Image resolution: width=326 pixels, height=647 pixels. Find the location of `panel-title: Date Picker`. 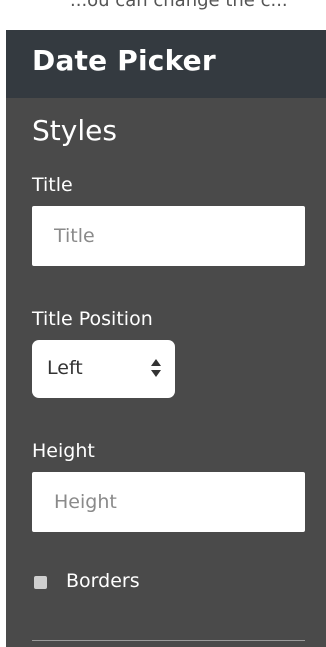

panel-title: Date Picker is located at coordinates (124, 60).